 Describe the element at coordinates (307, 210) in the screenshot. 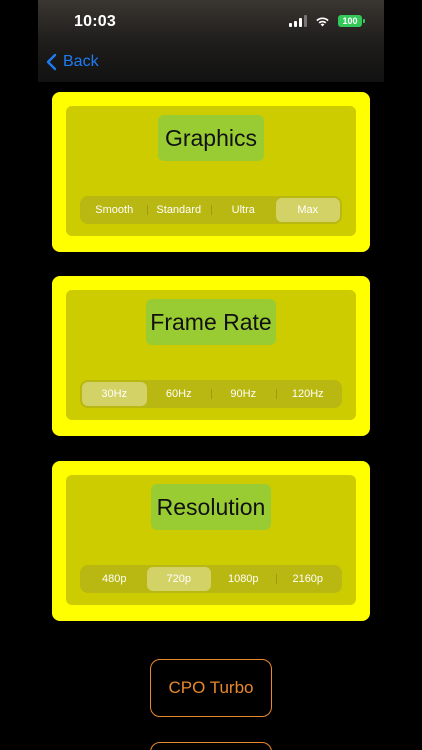

I see `graphics-option-max: Max` at that location.